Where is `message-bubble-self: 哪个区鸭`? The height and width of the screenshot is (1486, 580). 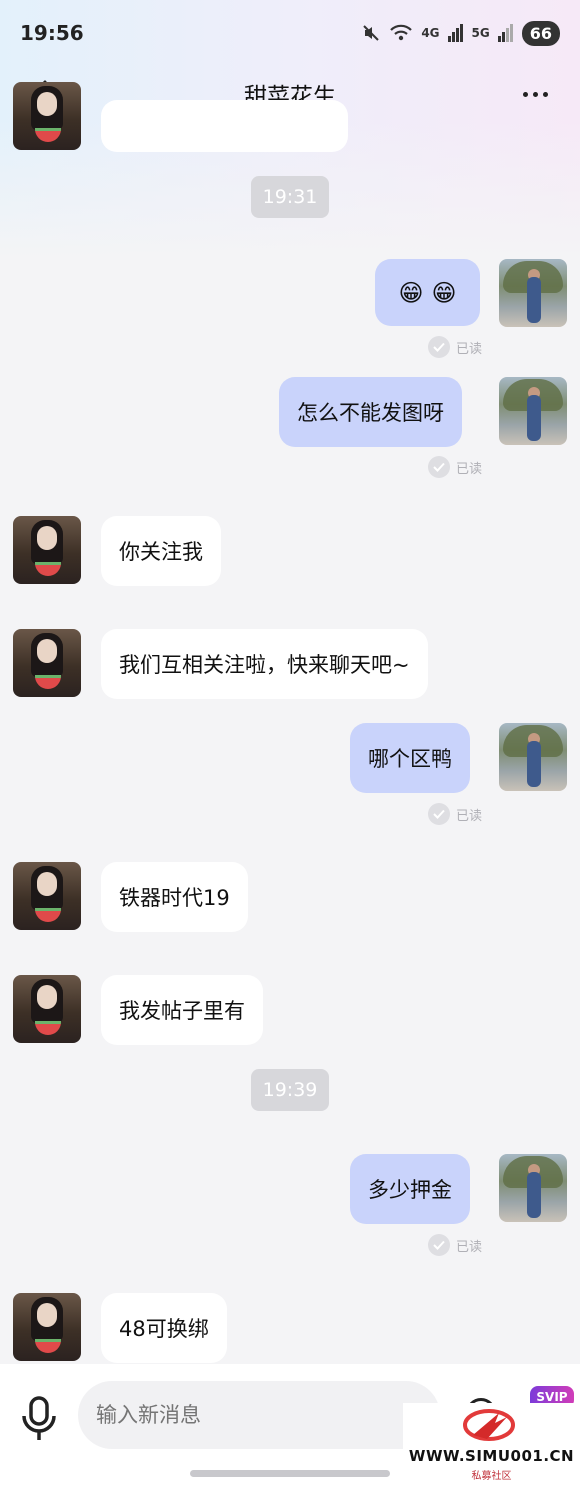 message-bubble-self: 哪个区鸭 is located at coordinates (410, 758).